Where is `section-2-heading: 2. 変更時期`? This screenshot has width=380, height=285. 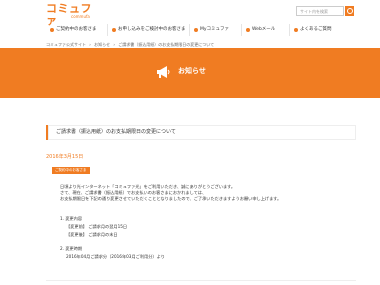 section-2-heading: 2. 変更時期 is located at coordinates (71, 248).